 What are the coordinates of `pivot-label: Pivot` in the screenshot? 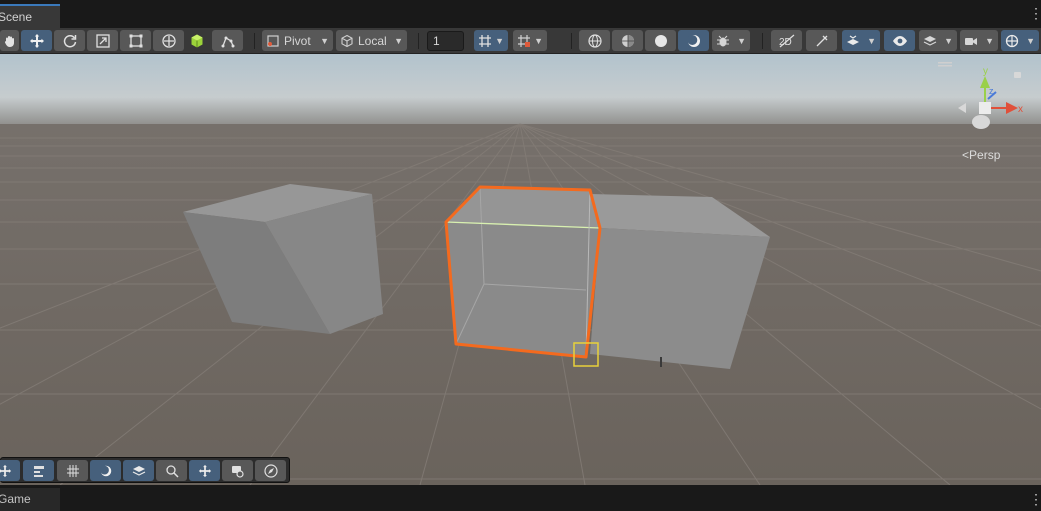 It's located at (297, 40).